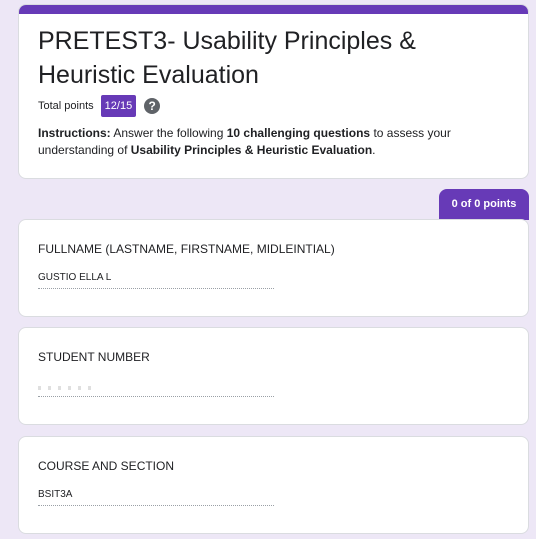 The height and width of the screenshot is (539, 536). Describe the element at coordinates (156, 386) in the screenshot. I see `answer-field-student-number` at that location.